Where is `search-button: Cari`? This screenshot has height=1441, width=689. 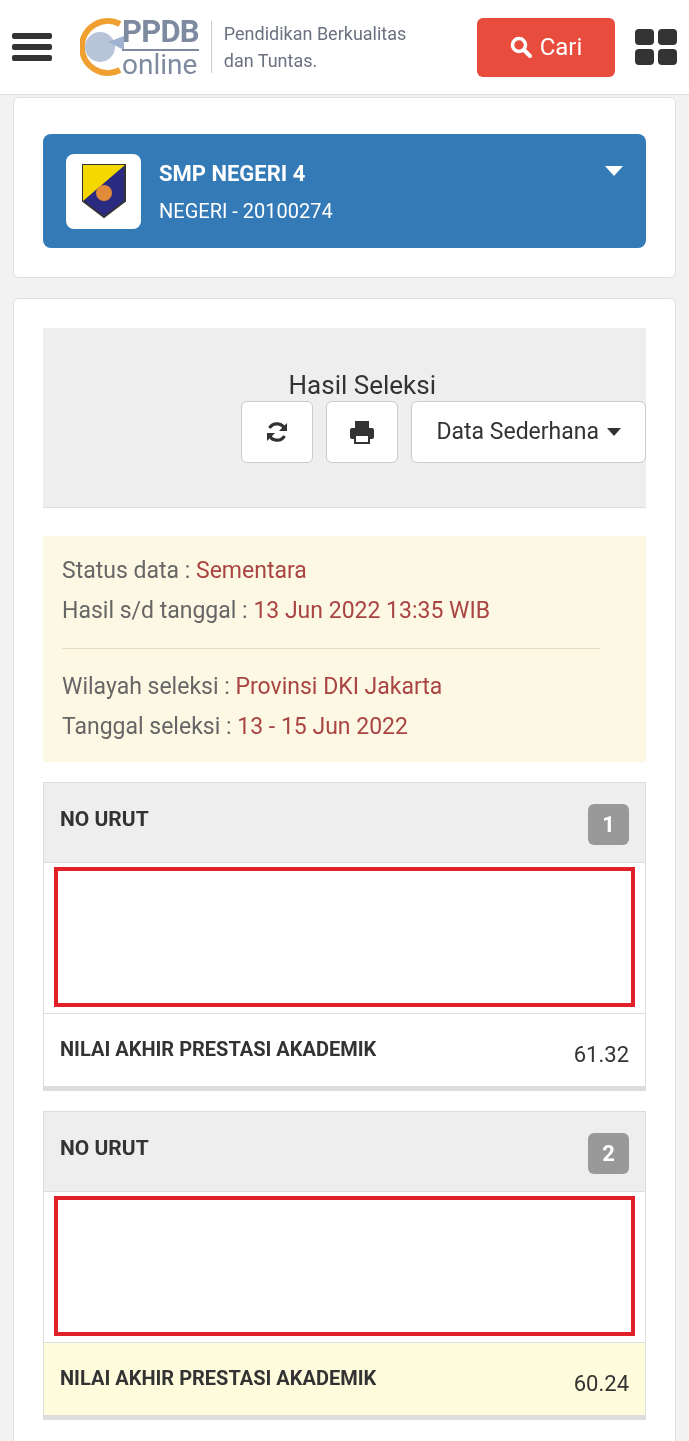
search-button: Cari is located at coordinates (546, 47).